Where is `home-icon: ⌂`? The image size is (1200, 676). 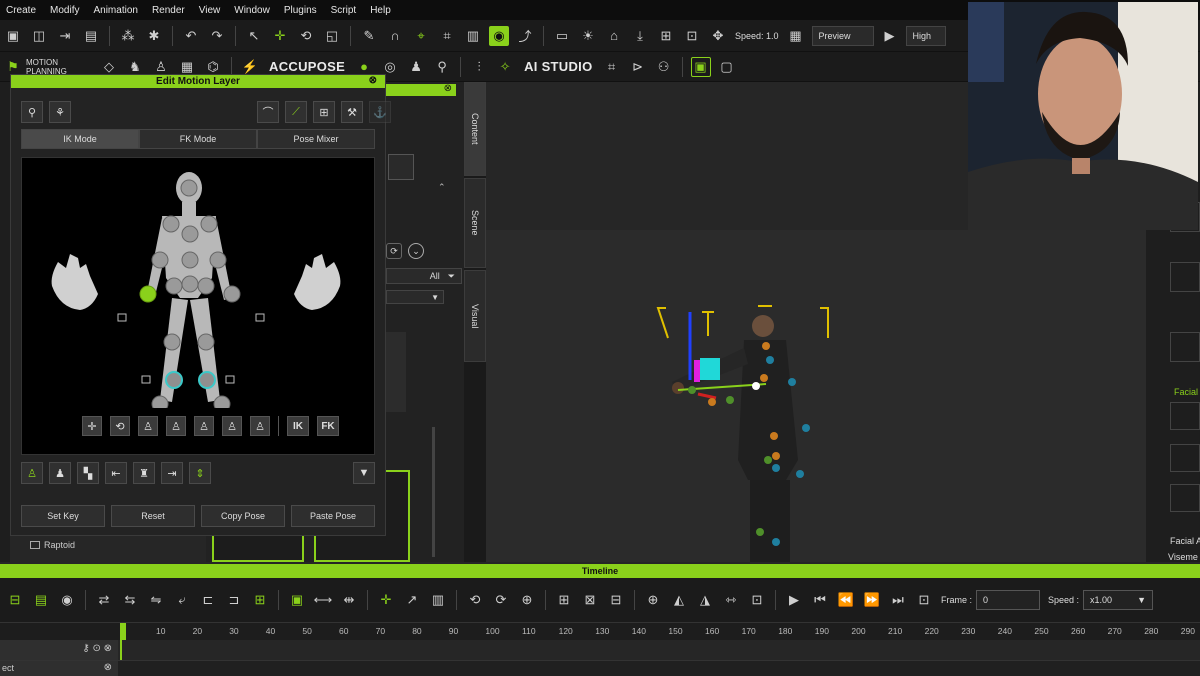 home-icon: ⌂ is located at coordinates (614, 36).